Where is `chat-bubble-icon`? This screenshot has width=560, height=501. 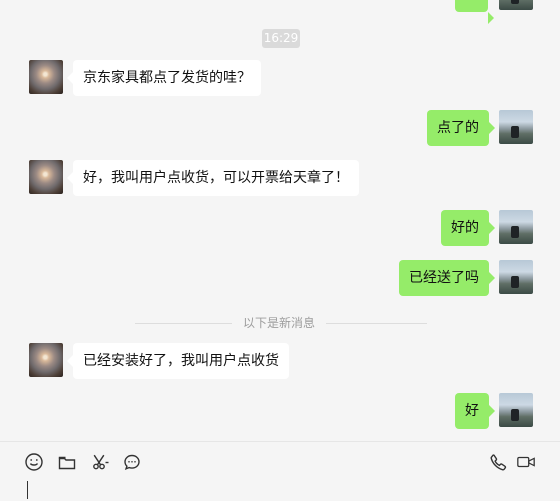
chat-bubble-icon is located at coordinates (132, 462).